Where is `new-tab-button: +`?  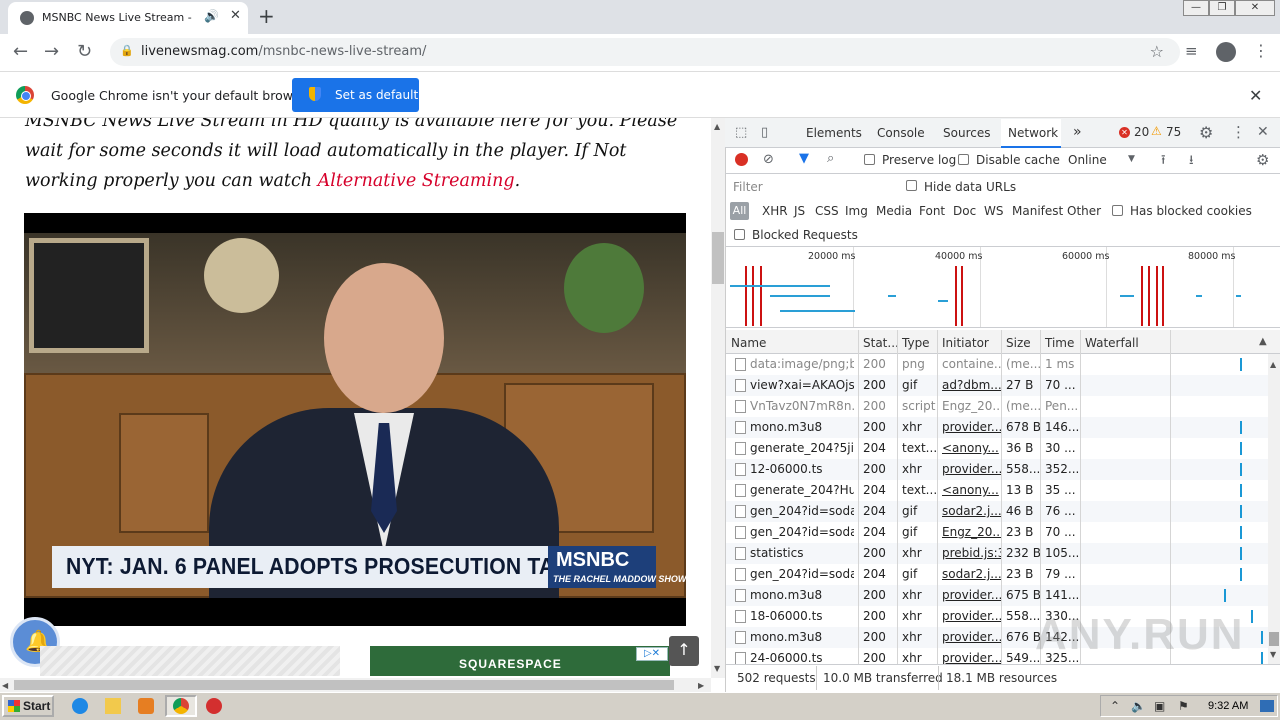 new-tab-button: + is located at coordinates (266, 16).